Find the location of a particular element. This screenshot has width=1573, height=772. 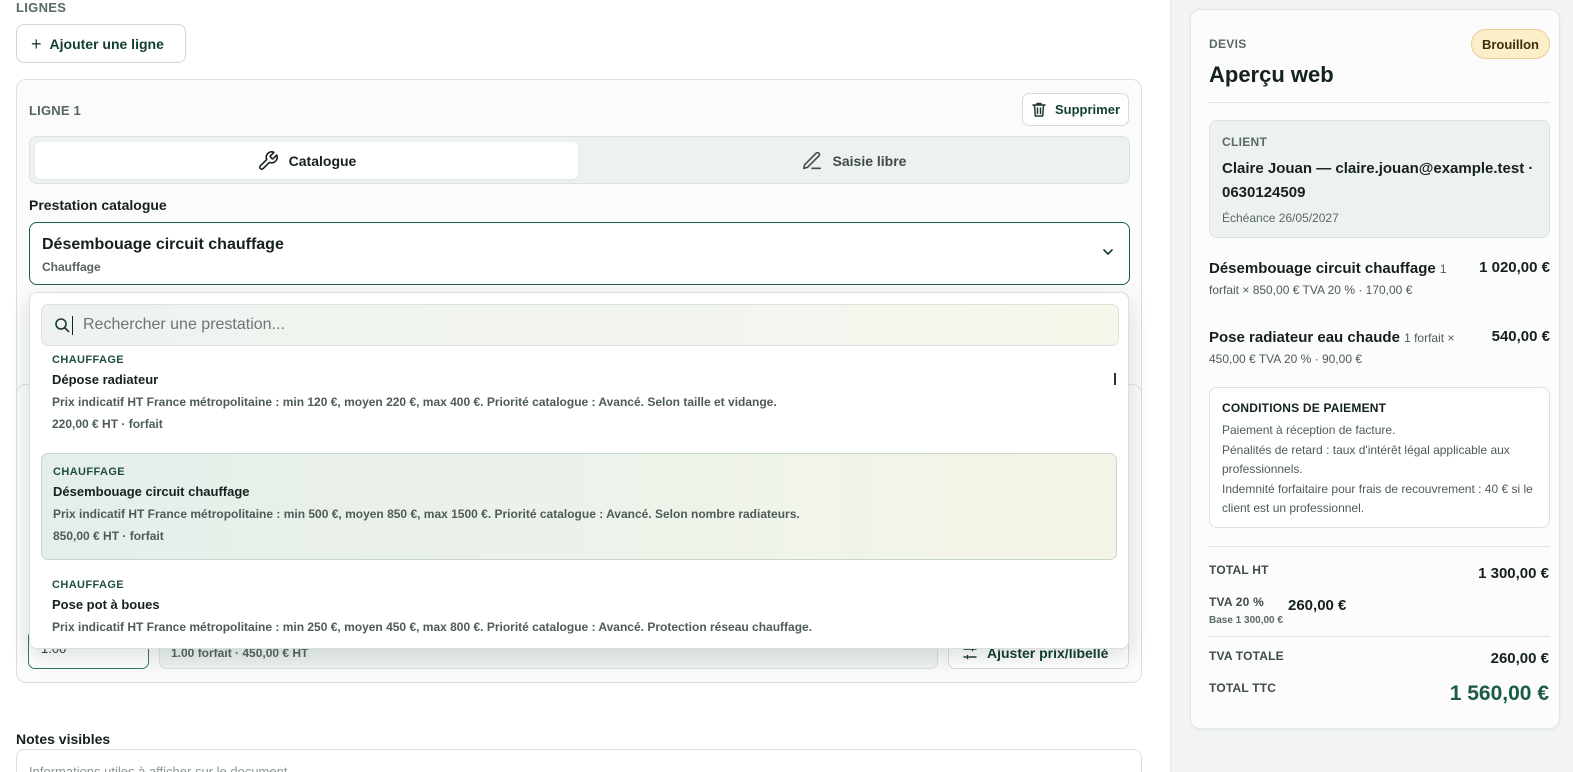

selected-service-category: Chauffage is located at coordinates (71, 267).